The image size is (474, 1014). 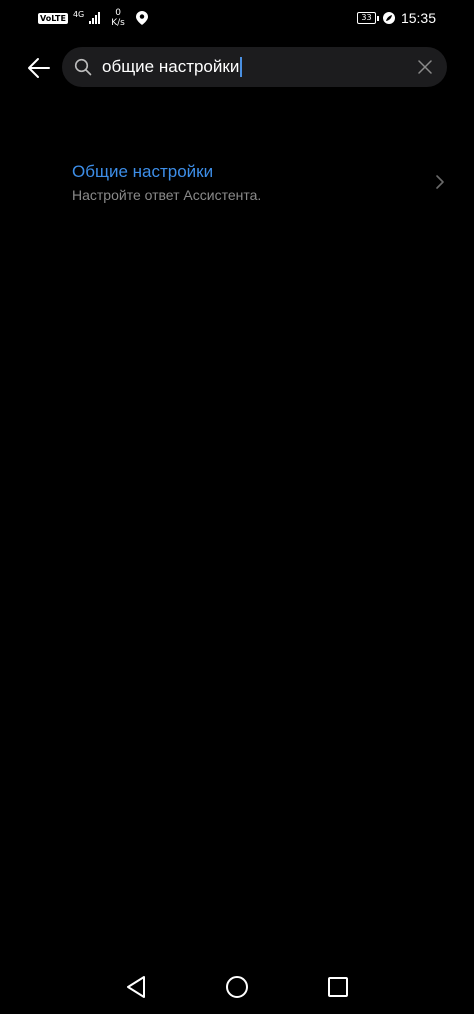 I want to click on signal-icon, so click(x=95, y=18).